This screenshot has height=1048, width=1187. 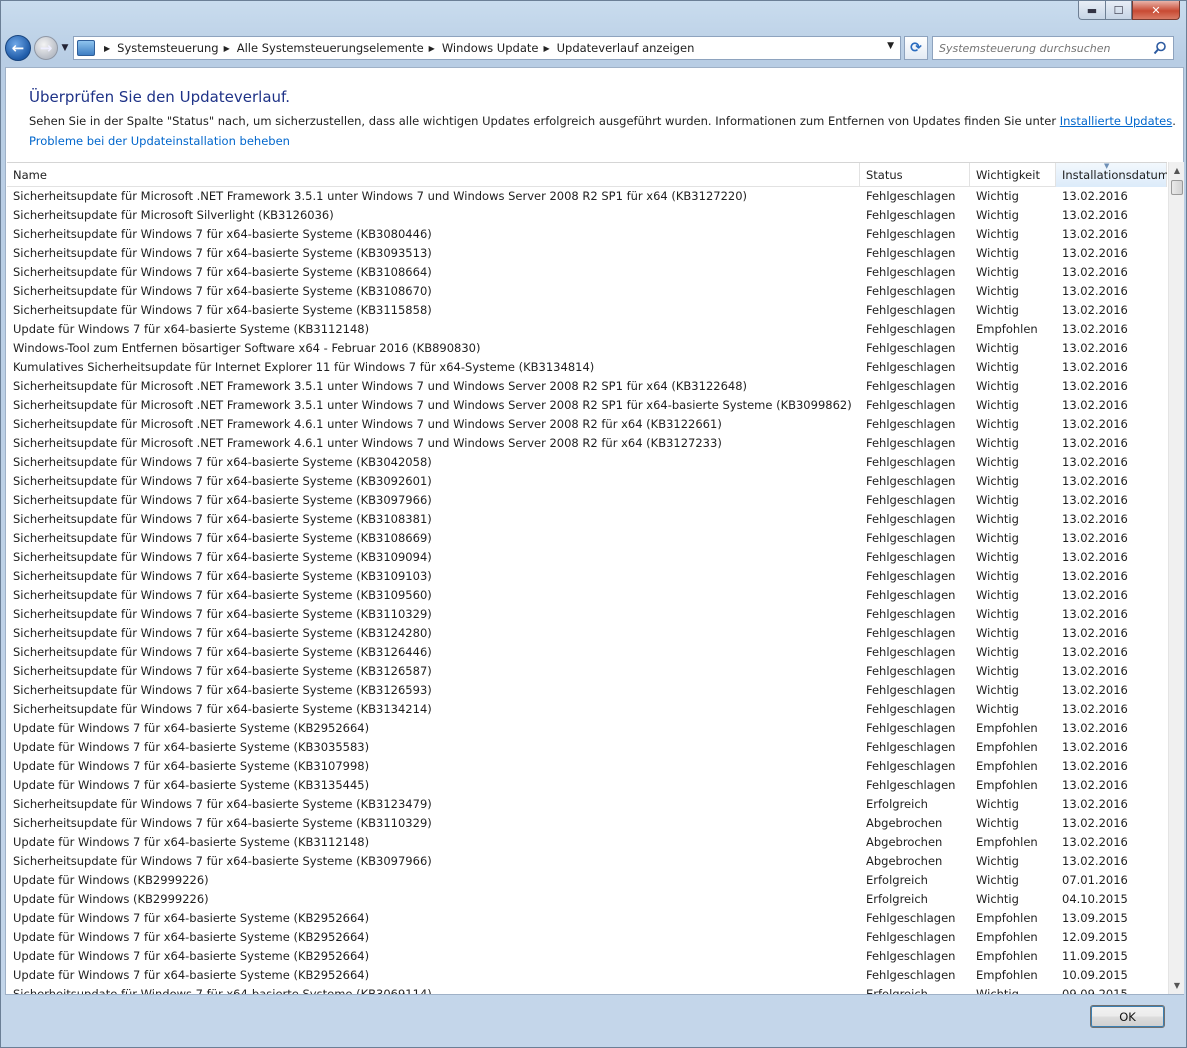 I want to click on column-header-date: ▼ Installationsdatum, so click(x=1111, y=175).